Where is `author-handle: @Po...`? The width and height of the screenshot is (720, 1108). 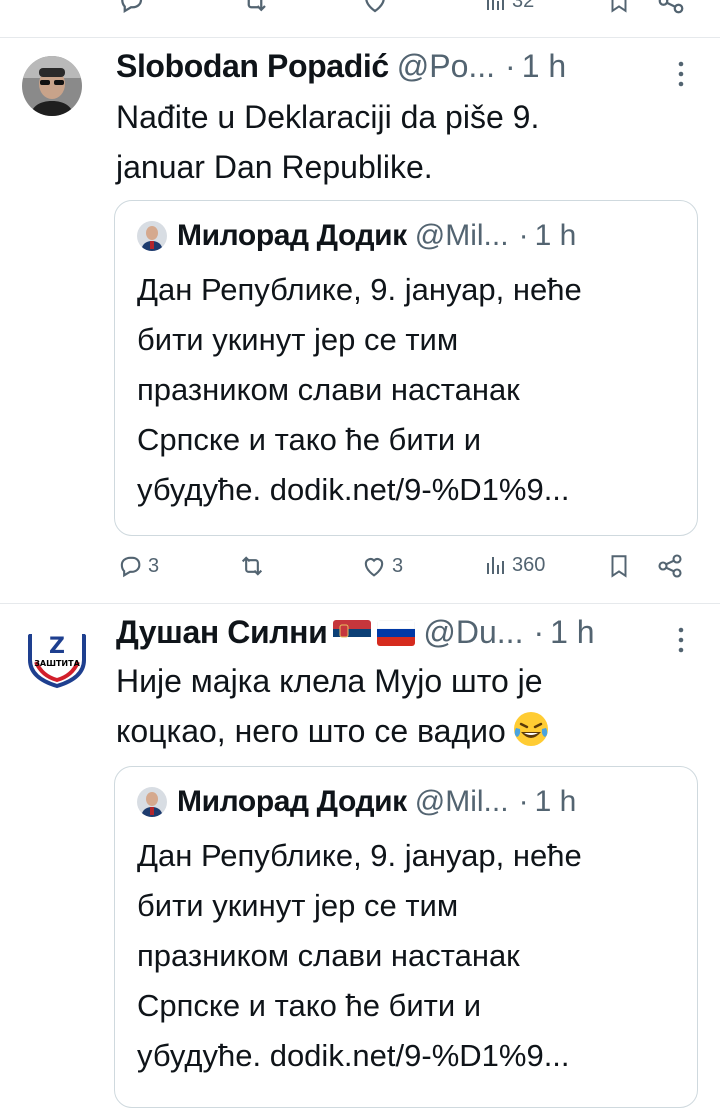
author-handle: @Po... is located at coordinates (446, 66).